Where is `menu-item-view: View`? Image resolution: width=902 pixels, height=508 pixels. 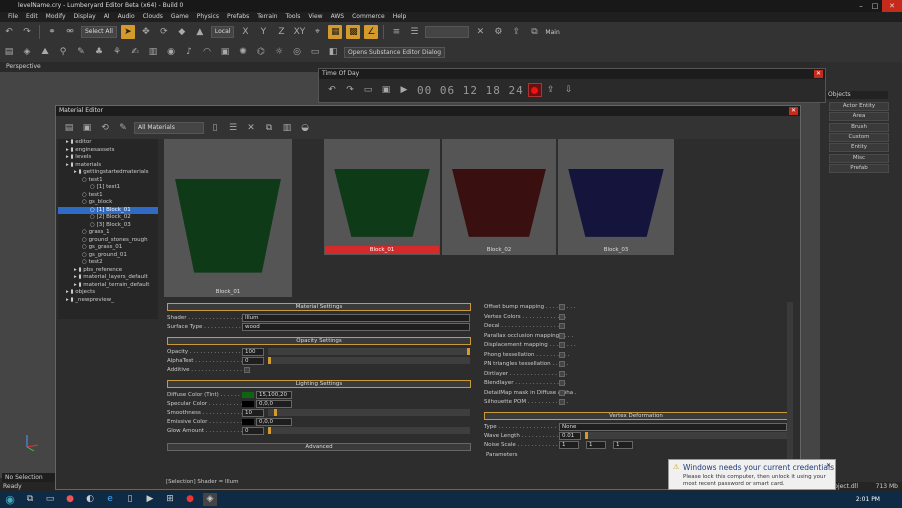 menu-item-view: View is located at coordinates (315, 17).